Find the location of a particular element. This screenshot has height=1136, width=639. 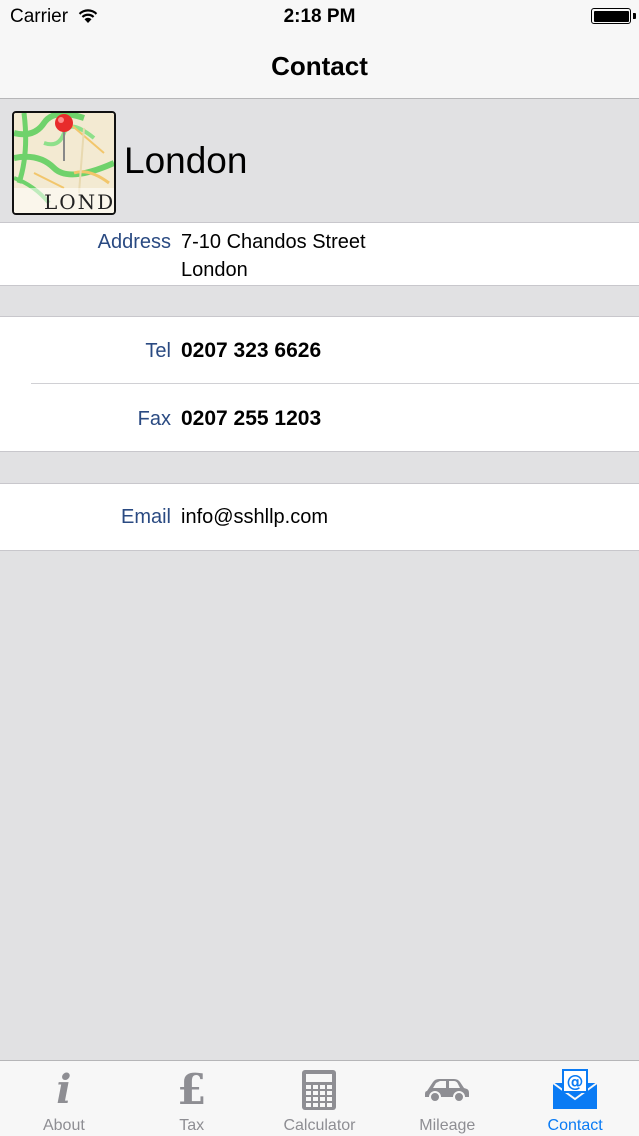

email-section: Email info@sshllp.com is located at coordinates (319, 517).